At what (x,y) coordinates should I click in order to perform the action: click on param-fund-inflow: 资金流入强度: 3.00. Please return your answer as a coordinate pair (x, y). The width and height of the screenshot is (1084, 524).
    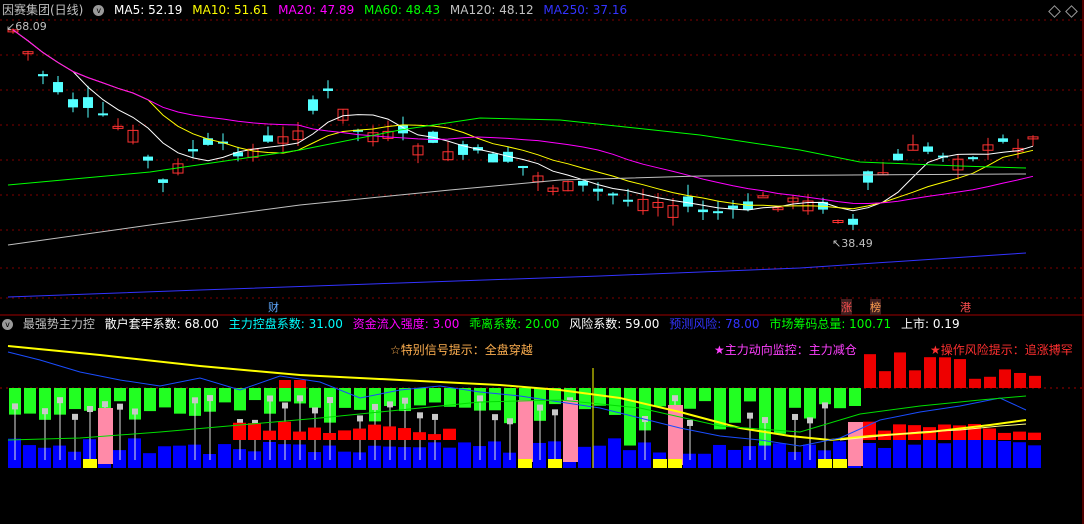
    Looking at the image, I should click on (406, 324).